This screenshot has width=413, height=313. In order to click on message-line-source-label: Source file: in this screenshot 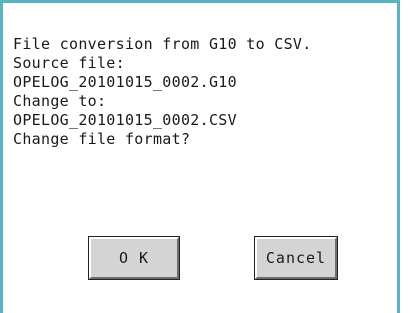, I will do `click(69, 63)`.